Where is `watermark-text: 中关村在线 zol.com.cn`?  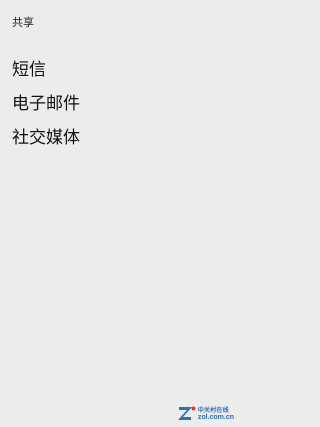 watermark-text: 中关村在线 zol.com.cn is located at coordinates (215, 415).